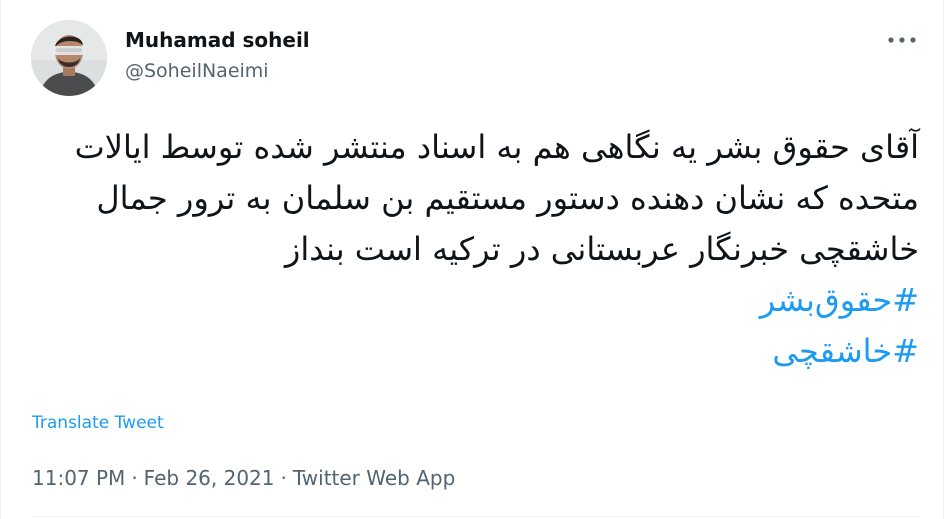 The width and height of the screenshot is (944, 519). Describe the element at coordinates (474, 351) in the screenshot. I see `hashtag-link: #خاشقچی` at that location.